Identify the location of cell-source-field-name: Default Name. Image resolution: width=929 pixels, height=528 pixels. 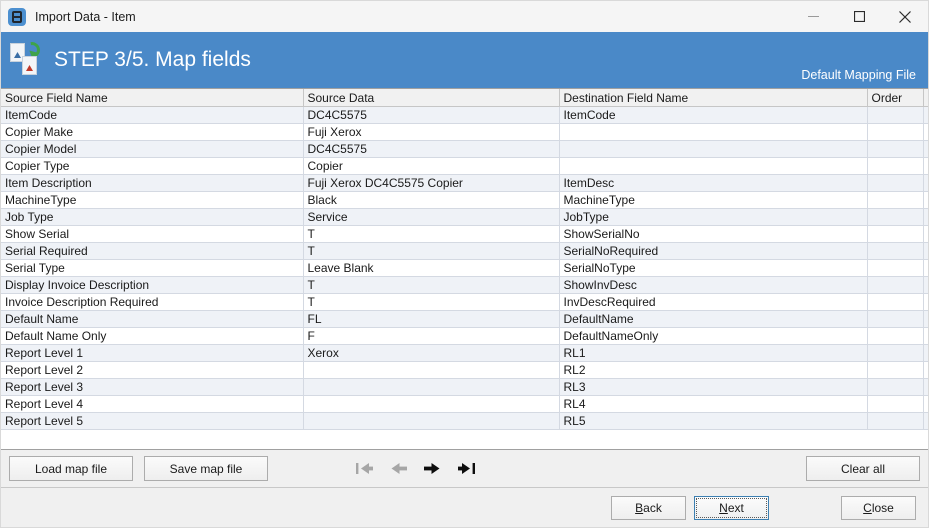
(152, 319).